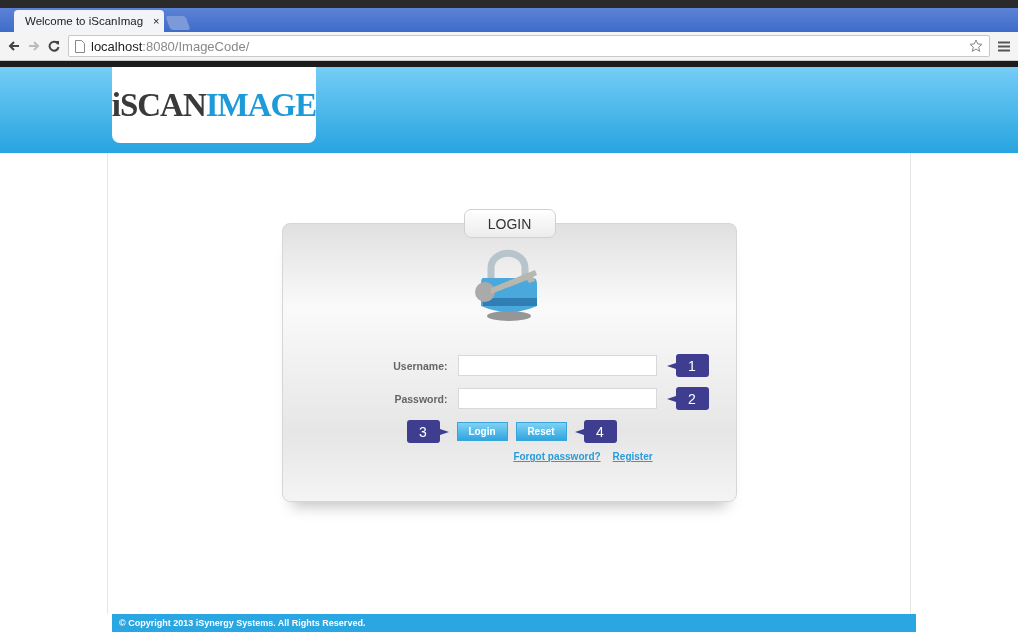 The height and width of the screenshot is (632, 1018). What do you see at coordinates (514, 623) in the screenshot?
I see `footer-bar: © Copyright 2013 iSynergy Systems. All Rights Reserved.` at bounding box center [514, 623].